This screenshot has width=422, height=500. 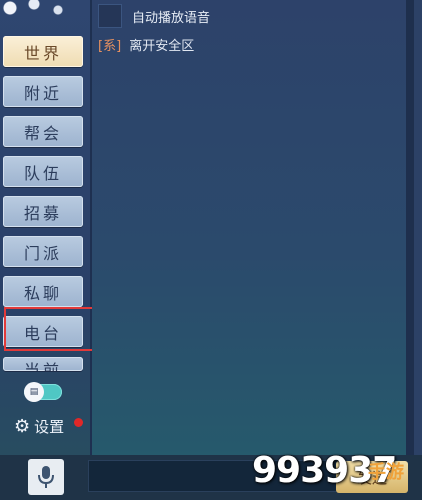 What do you see at coordinates (34, 392) in the screenshot?
I see `toggle-knob-icon: ▤` at bounding box center [34, 392].